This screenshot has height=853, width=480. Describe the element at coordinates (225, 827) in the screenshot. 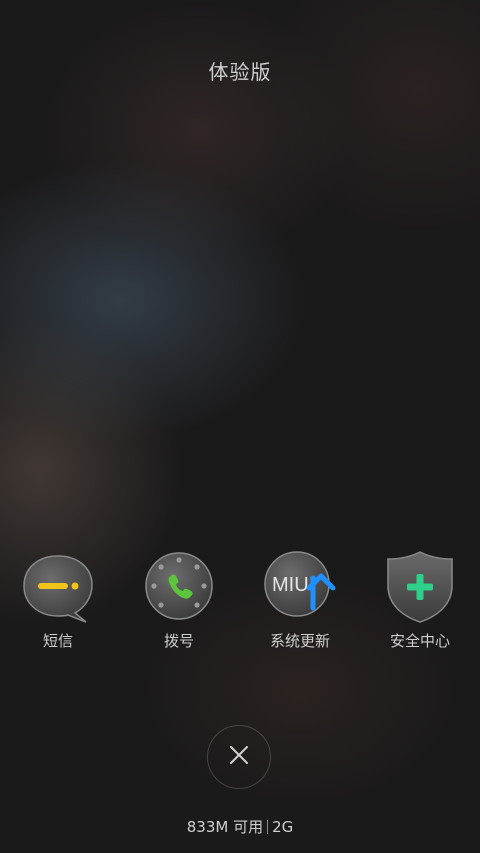

I see `memory-available: 833M 可用` at that location.